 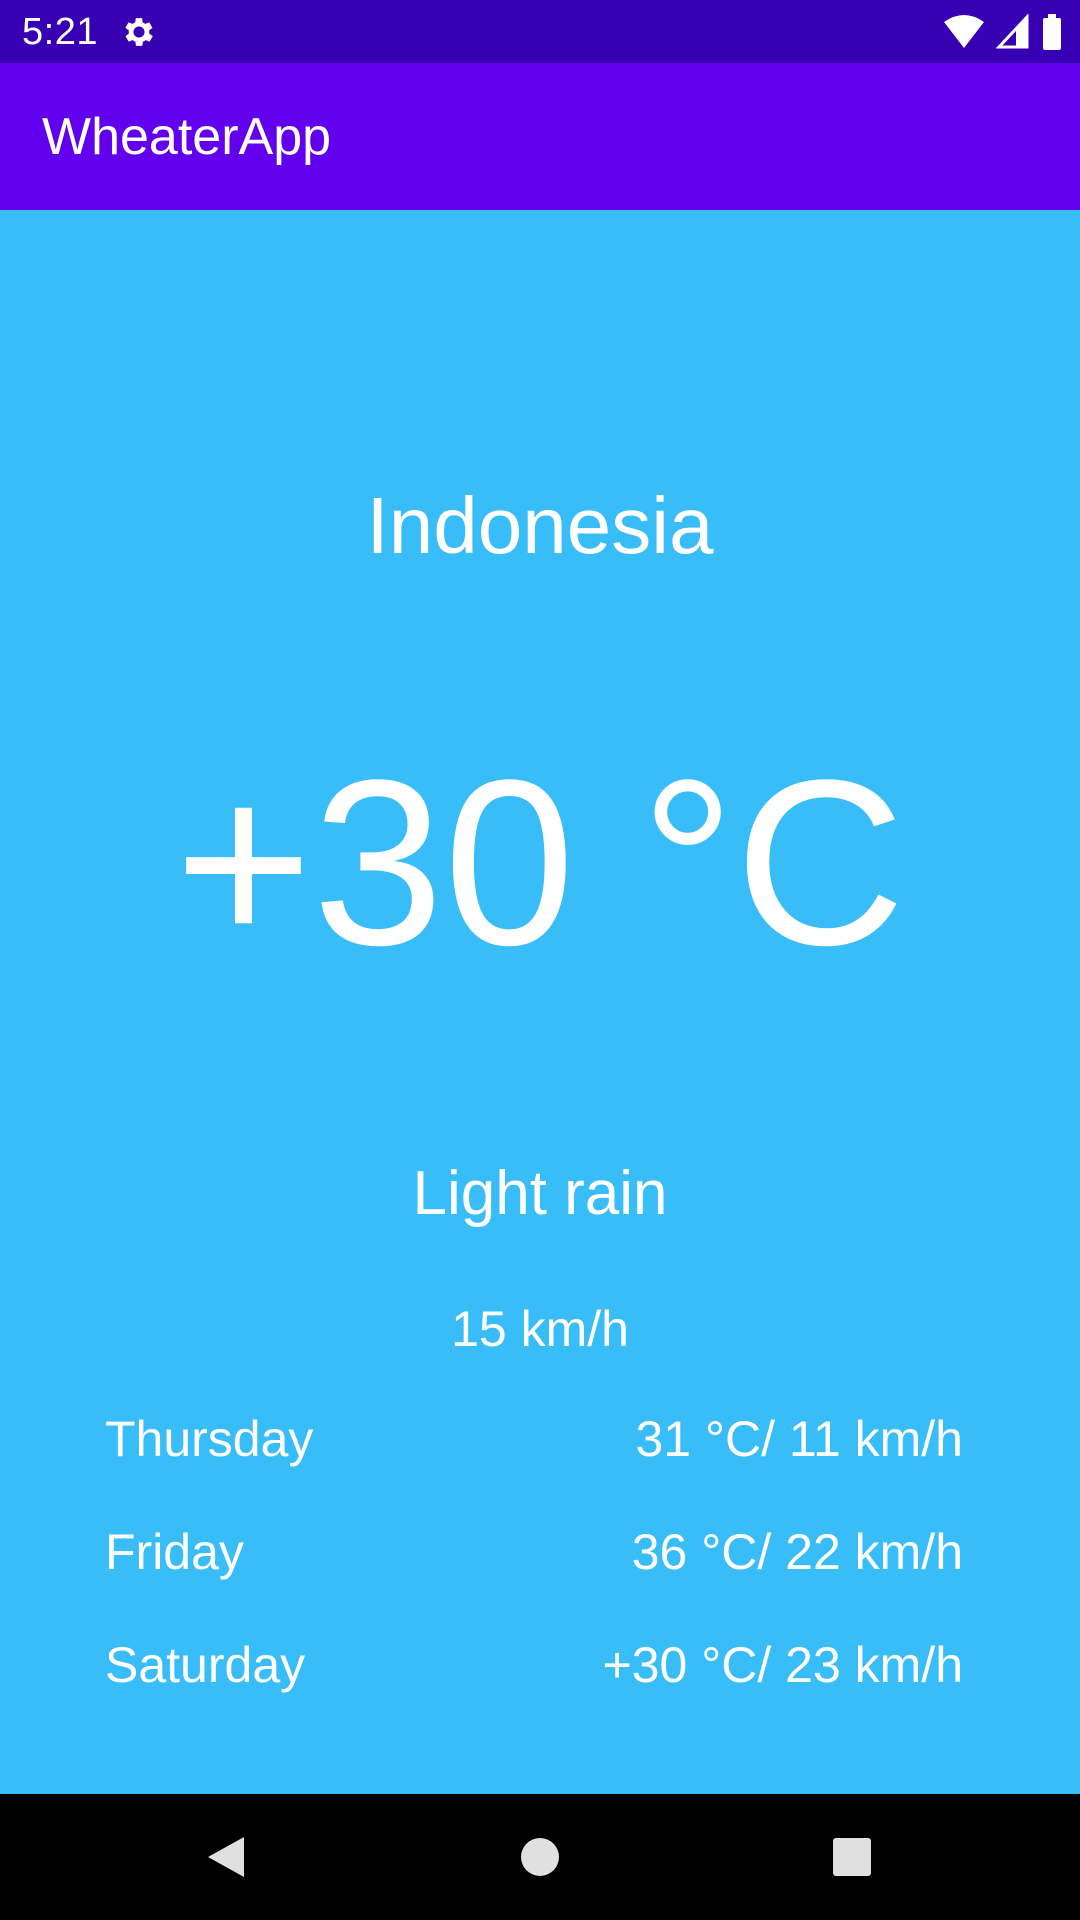 What do you see at coordinates (540, 136) in the screenshot?
I see `app-bar: WheaterApp` at bounding box center [540, 136].